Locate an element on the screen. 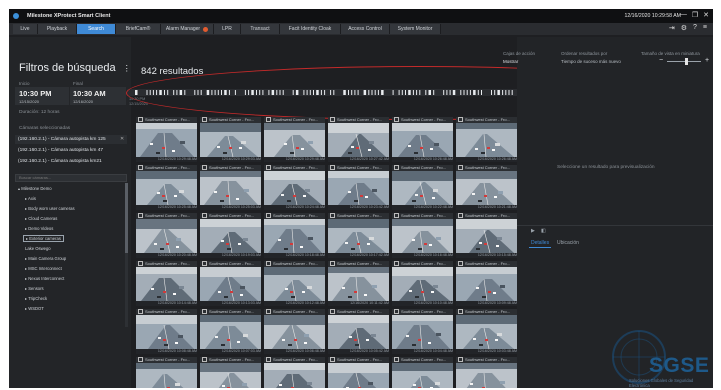 This screenshot has height=390, width=721. tree-node-sensors: ▸ Sensors is located at coordinates (34, 288).